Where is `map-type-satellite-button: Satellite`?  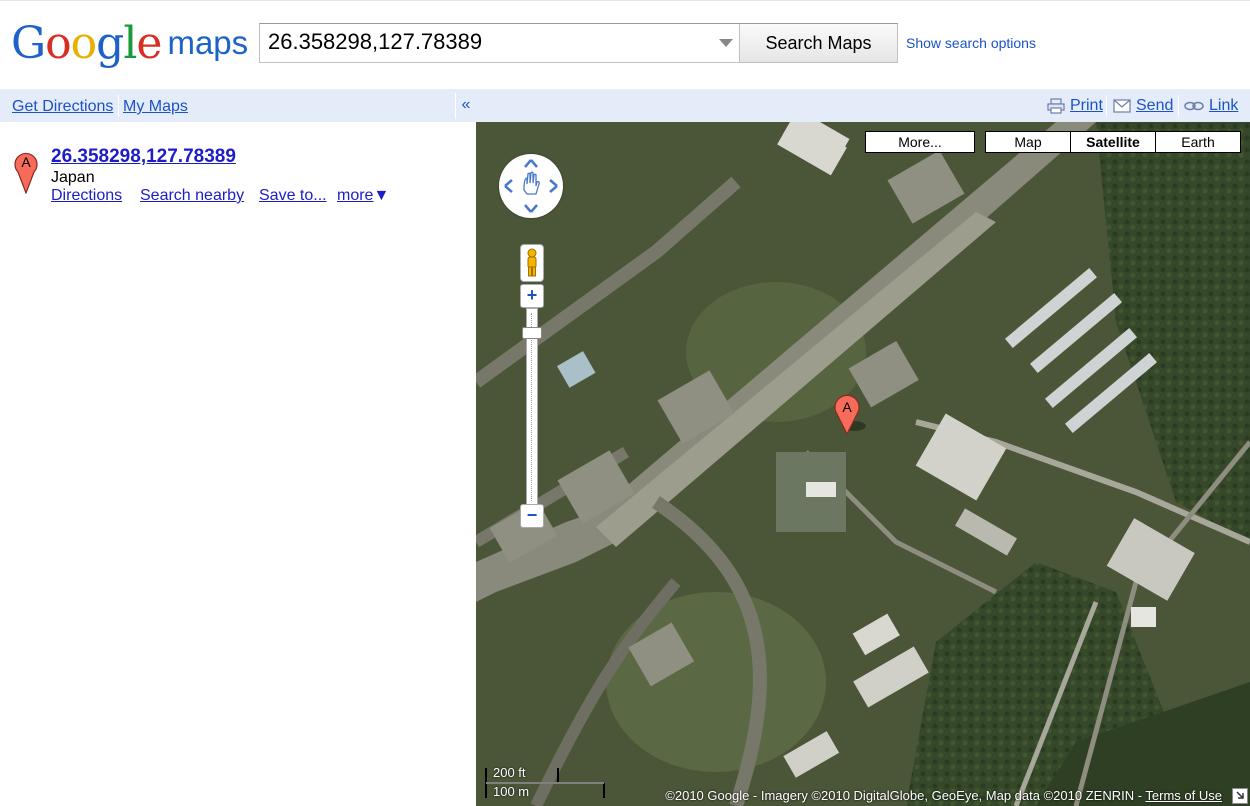 map-type-satellite-button: Satellite is located at coordinates (1113, 142).